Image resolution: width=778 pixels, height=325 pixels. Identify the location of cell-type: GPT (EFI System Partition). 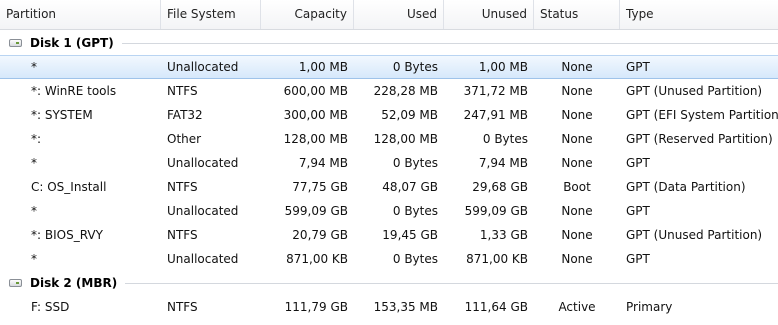
(702, 115).